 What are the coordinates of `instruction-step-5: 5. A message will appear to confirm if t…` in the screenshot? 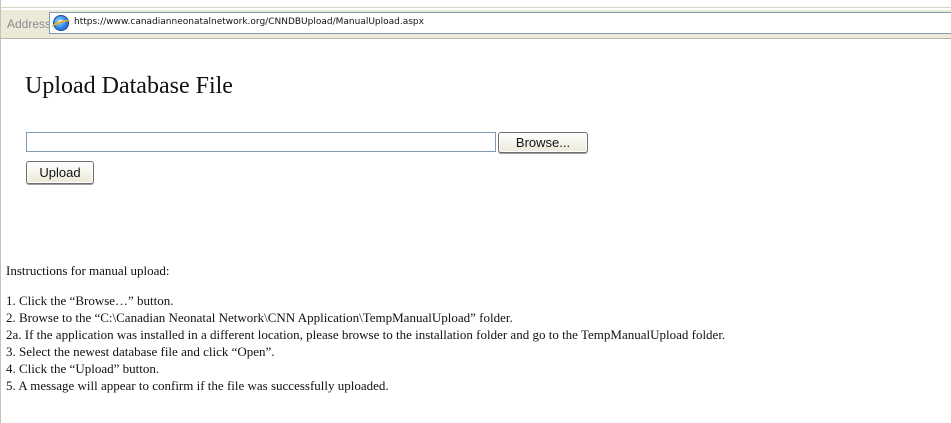 It's located at (197, 385).